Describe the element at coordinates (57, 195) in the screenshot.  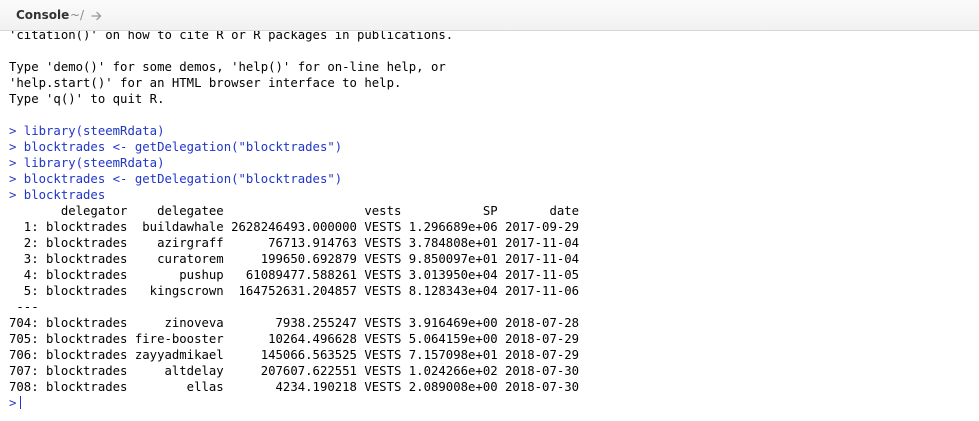
I see `console-command-line: > blocktrades` at that location.